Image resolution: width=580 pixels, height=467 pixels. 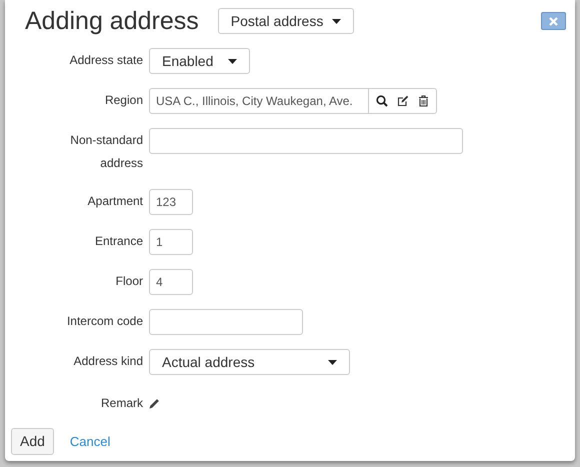 I want to click on field-label: Non-standard address, so click(x=106, y=152).